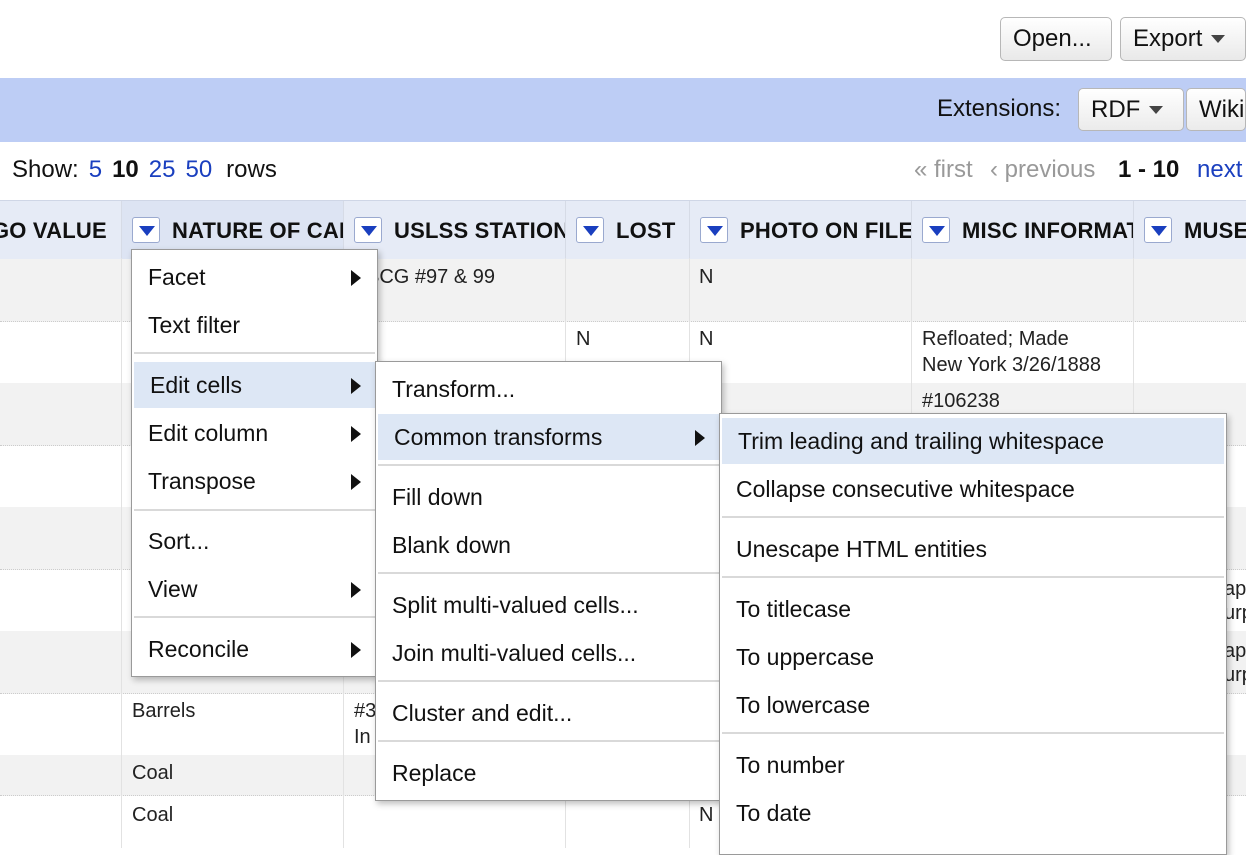 This screenshot has height=855, width=1246. I want to click on wiki-button: Wiki, so click(1216, 109).